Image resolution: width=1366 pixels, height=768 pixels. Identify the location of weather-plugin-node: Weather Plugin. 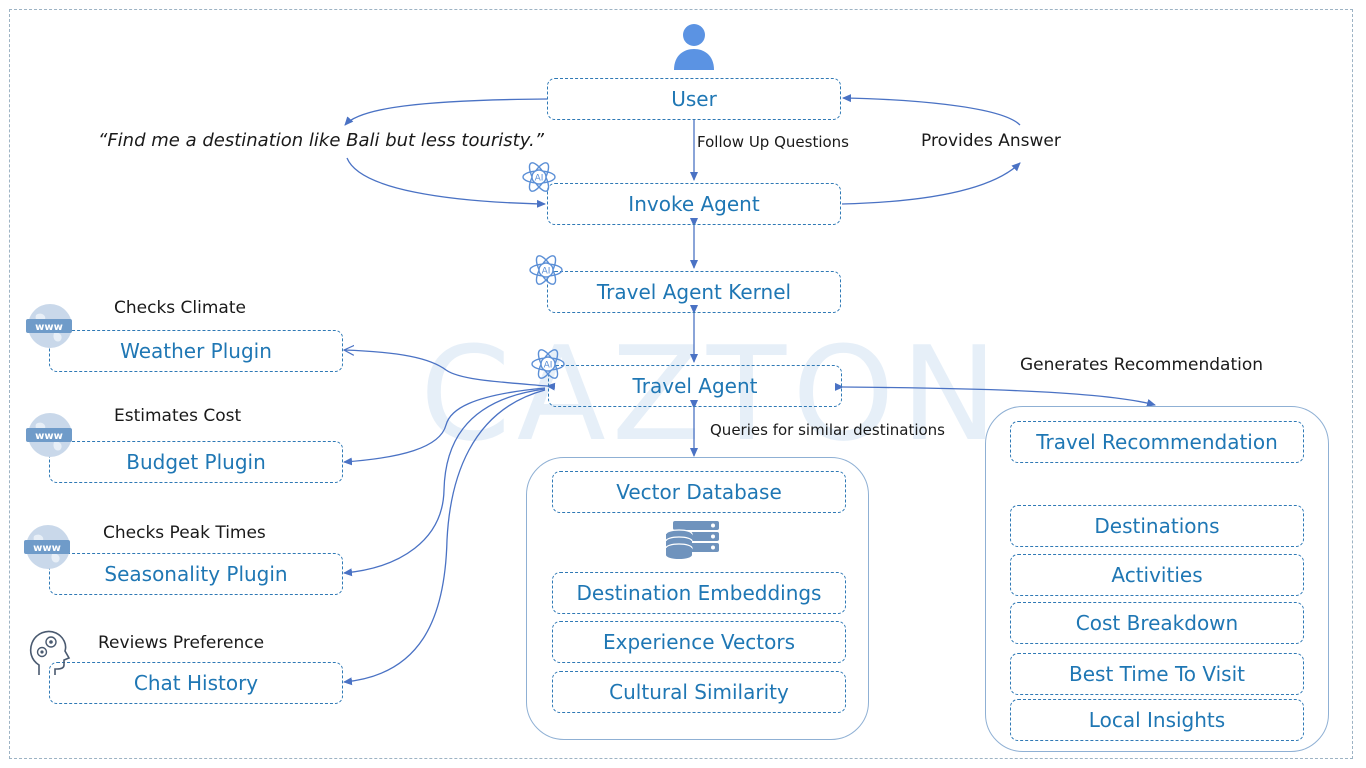
(196, 351).